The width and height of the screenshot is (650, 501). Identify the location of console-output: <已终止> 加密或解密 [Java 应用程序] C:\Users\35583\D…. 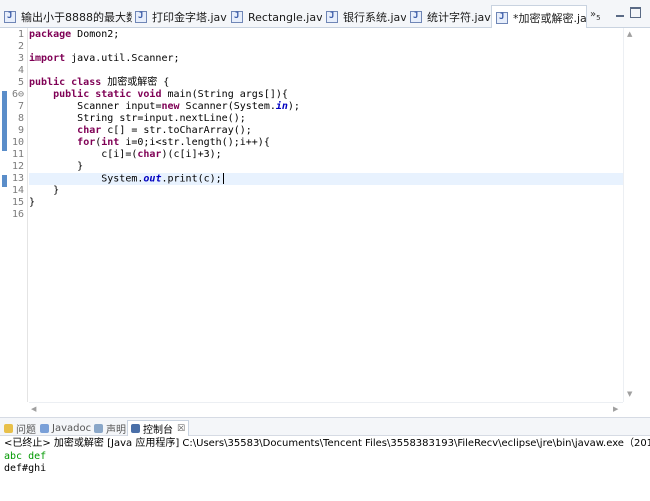
(325, 468).